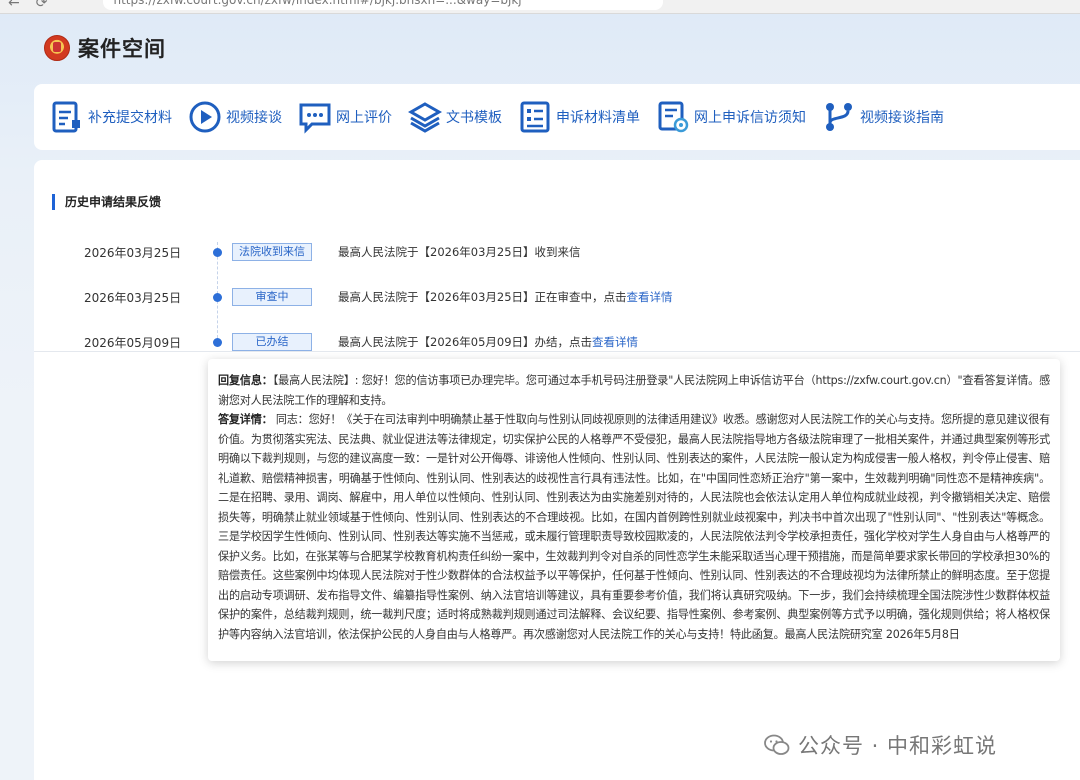 The image size is (1080, 780). I want to click on tool-label: 视频接谈, so click(254, 118).